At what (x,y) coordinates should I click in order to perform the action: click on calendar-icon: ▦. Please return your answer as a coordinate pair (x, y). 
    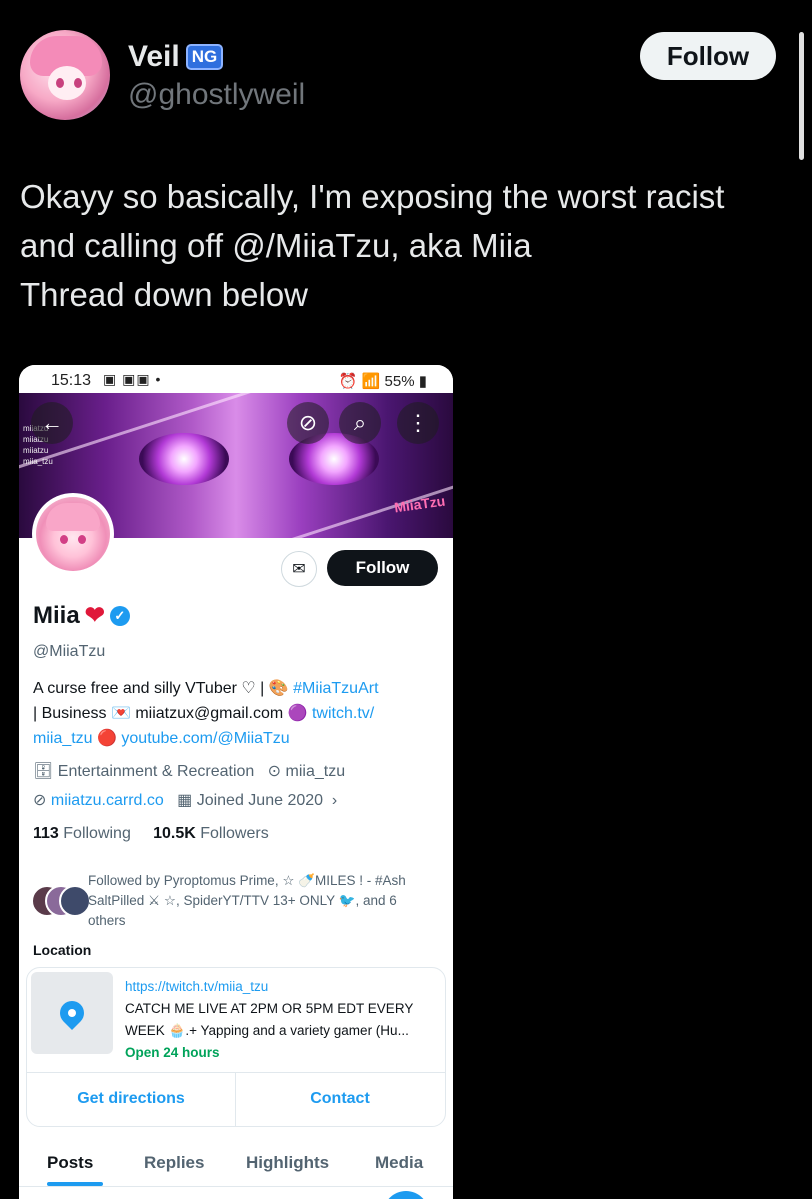
    Looking at the image, I should click on (185, 800).